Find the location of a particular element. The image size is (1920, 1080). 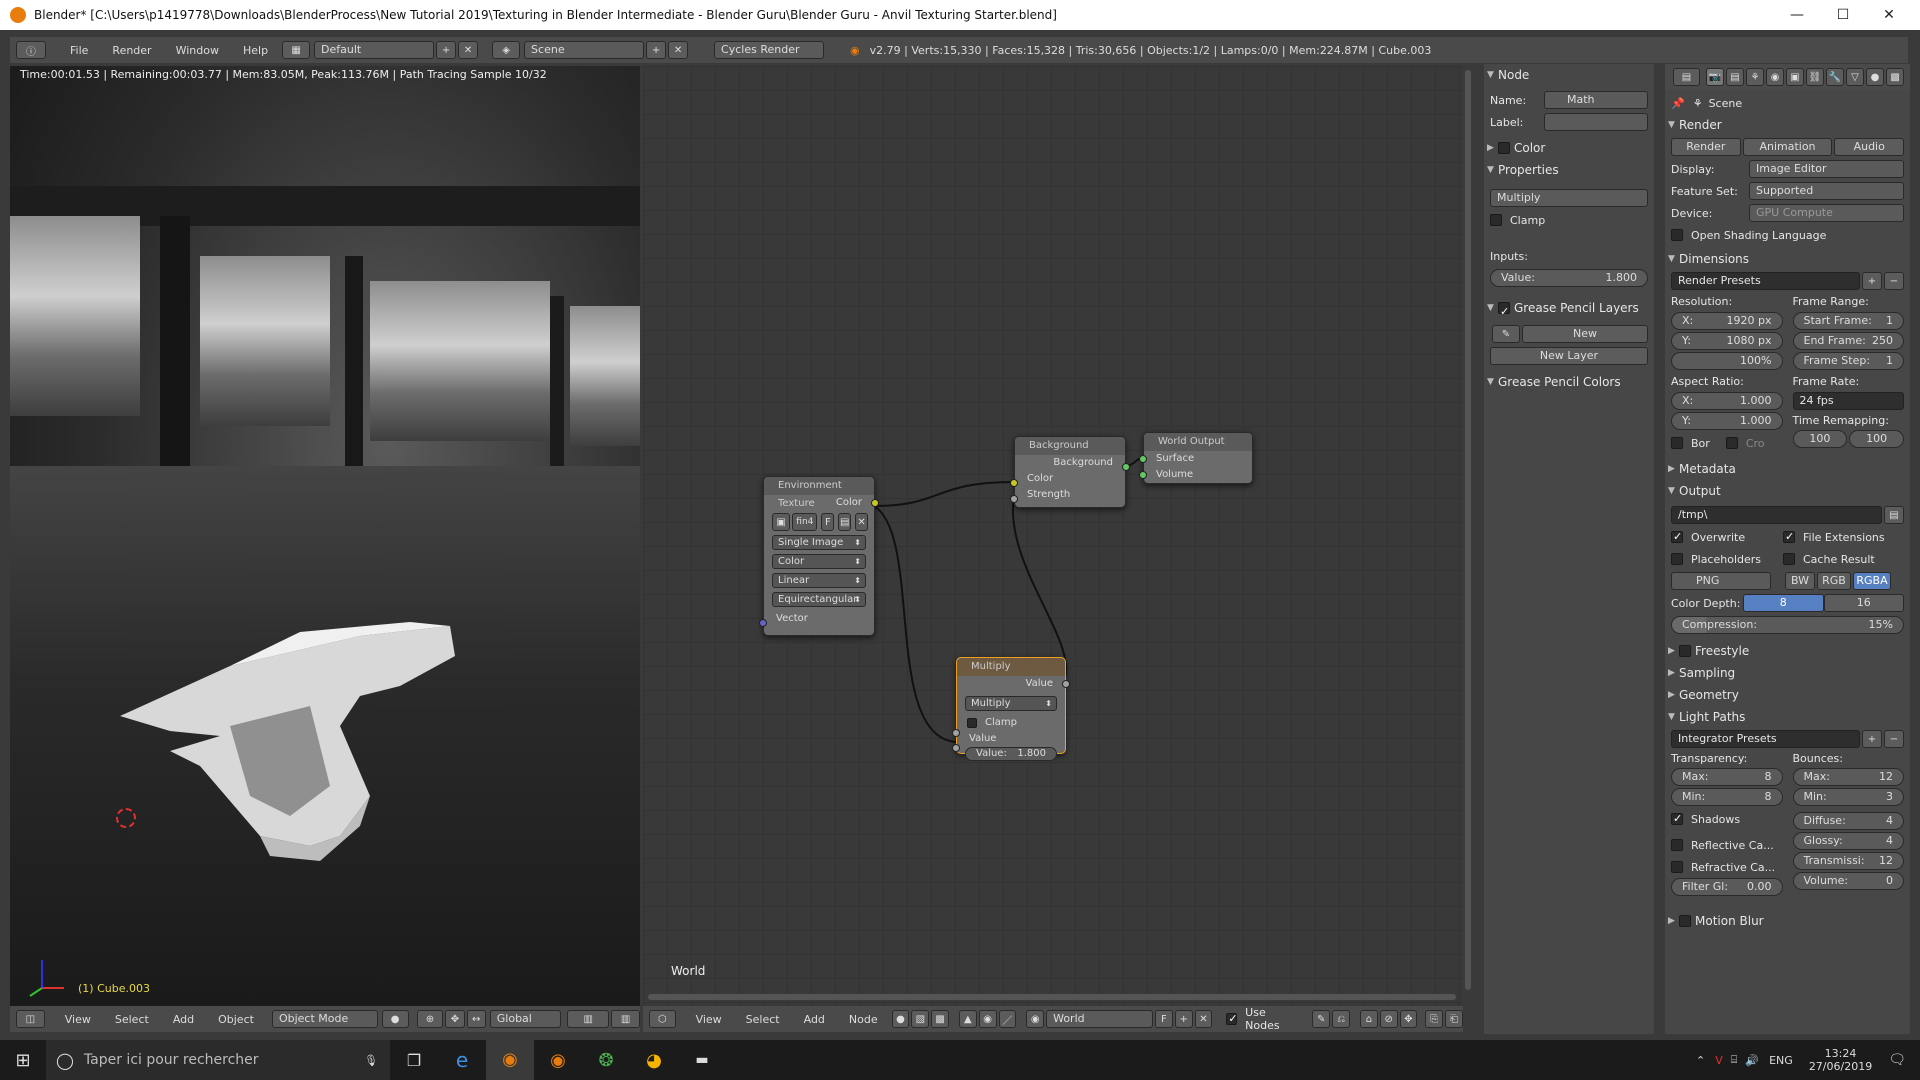

material-tab-icon: ● is located at coordinates (1875, 77).